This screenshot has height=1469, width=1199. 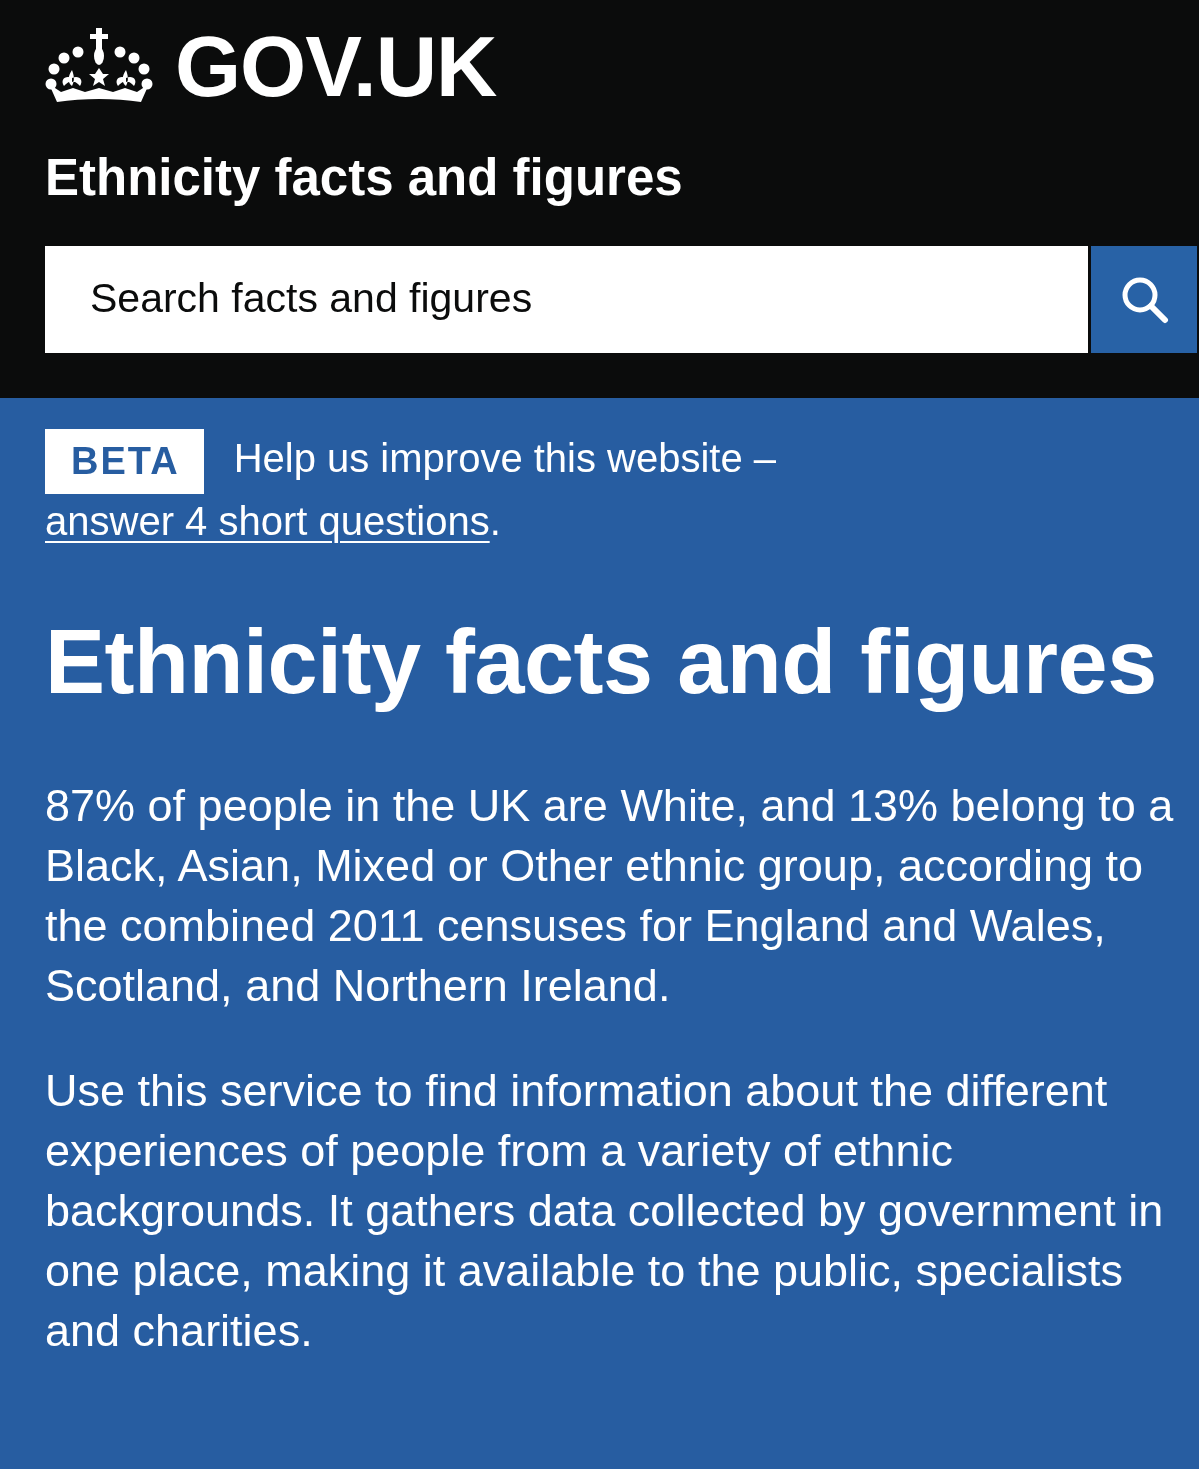 I want to click on service-name: Ethnicity facts and figures, so click(x=364, y=177).